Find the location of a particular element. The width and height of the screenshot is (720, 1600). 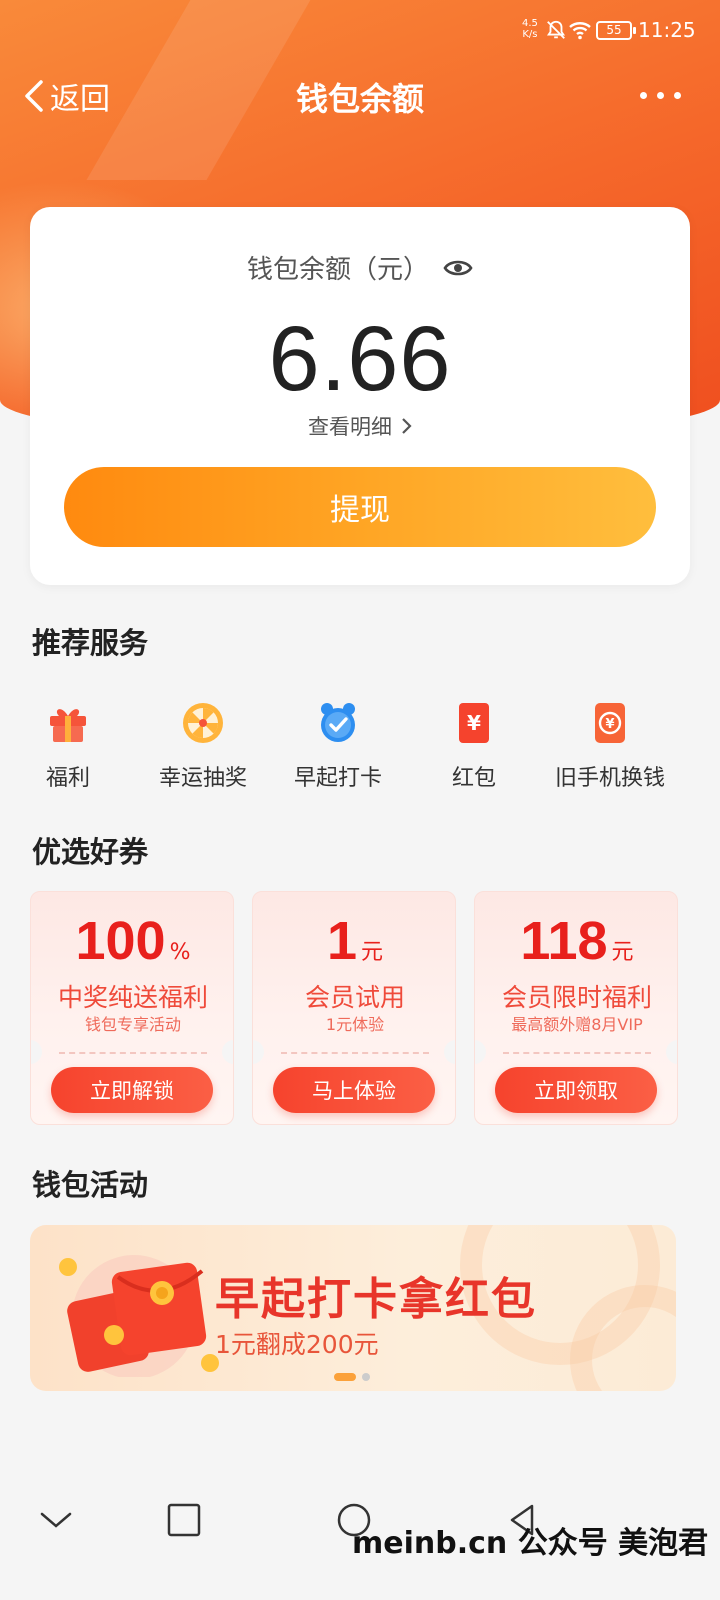

status-time: 11:25 is located at coordinates (667, 30).